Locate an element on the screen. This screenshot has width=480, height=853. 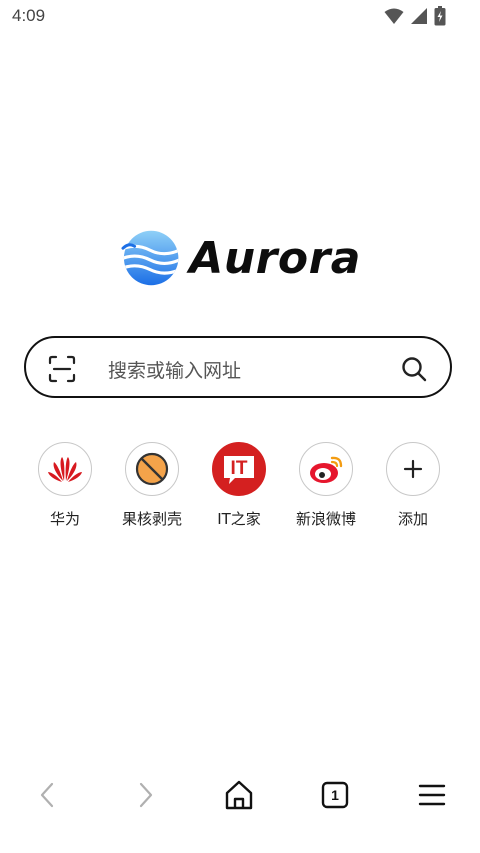
bottom-navigation: 1 is located at coordinates (240, 795).